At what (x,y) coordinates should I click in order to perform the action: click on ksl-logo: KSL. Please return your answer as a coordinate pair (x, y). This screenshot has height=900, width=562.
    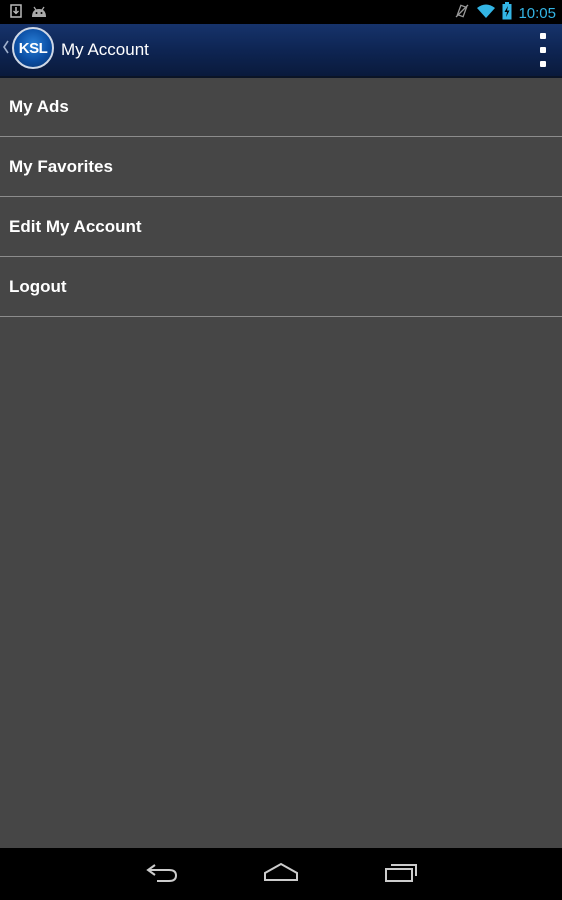
    Looking at the image, I should click on (33, 48).